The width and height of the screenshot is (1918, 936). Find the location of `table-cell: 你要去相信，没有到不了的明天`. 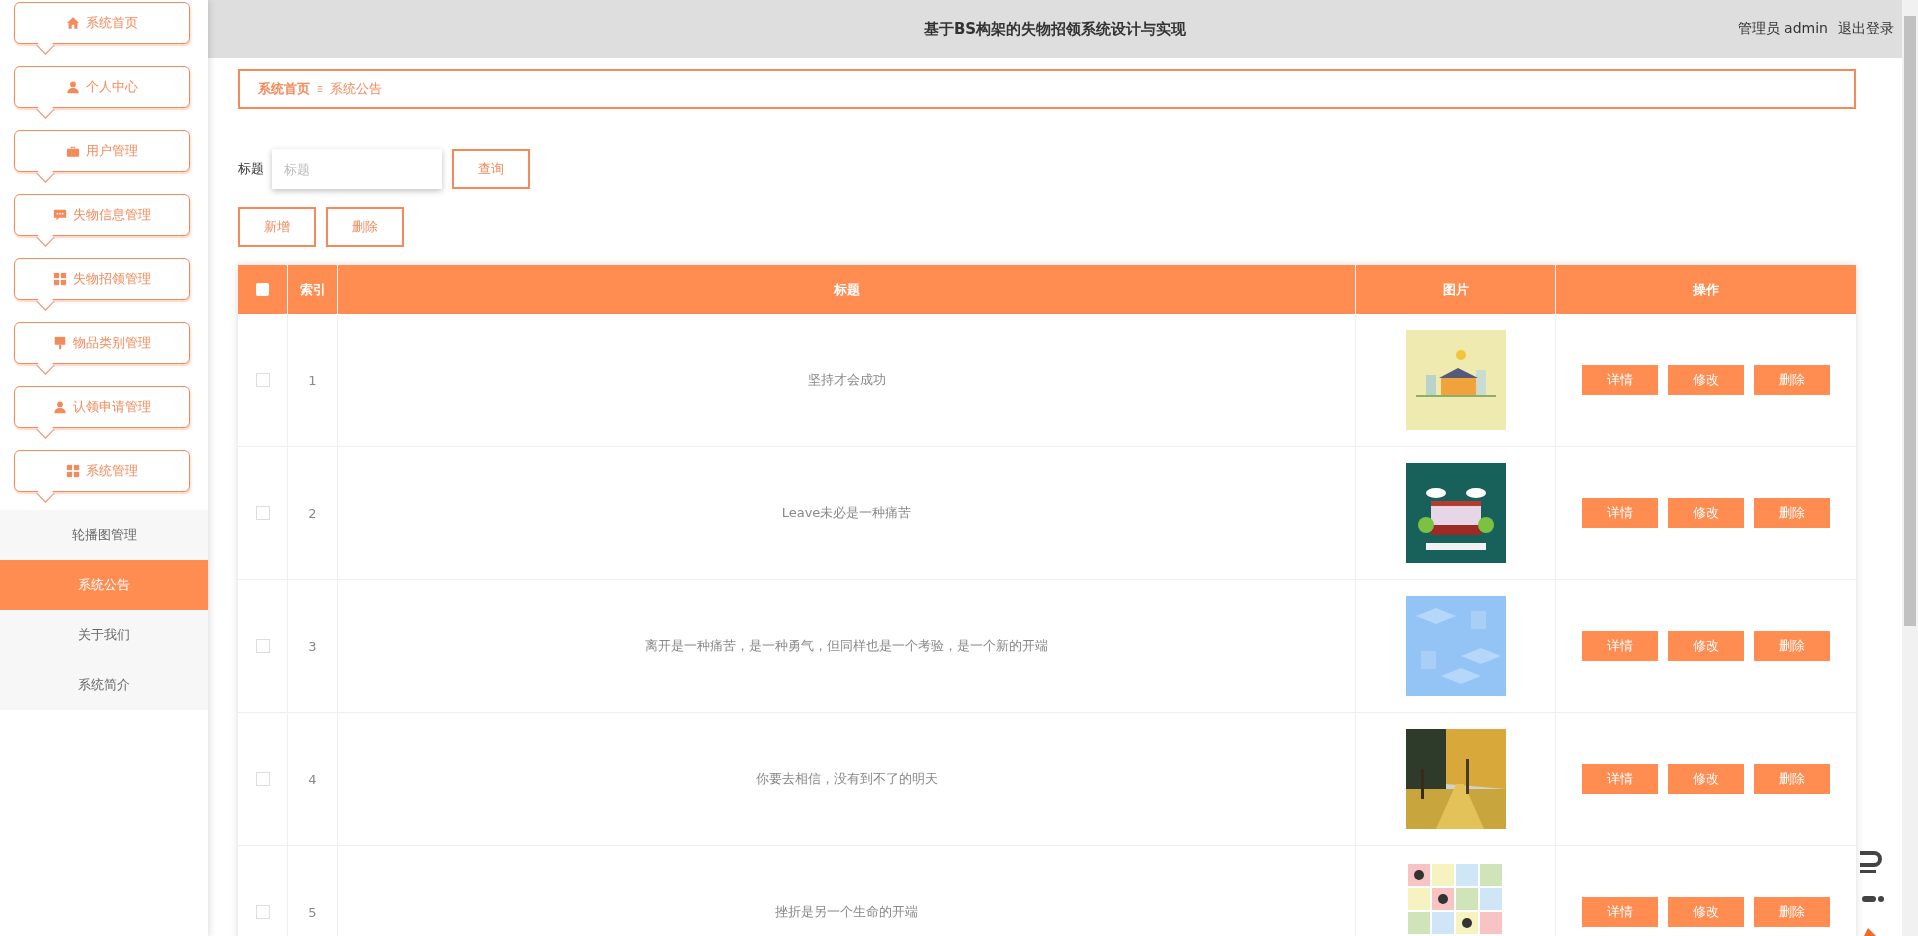

table-cell: 你要去相信，没有到不了的明天 is located at coordinates (847, 779).